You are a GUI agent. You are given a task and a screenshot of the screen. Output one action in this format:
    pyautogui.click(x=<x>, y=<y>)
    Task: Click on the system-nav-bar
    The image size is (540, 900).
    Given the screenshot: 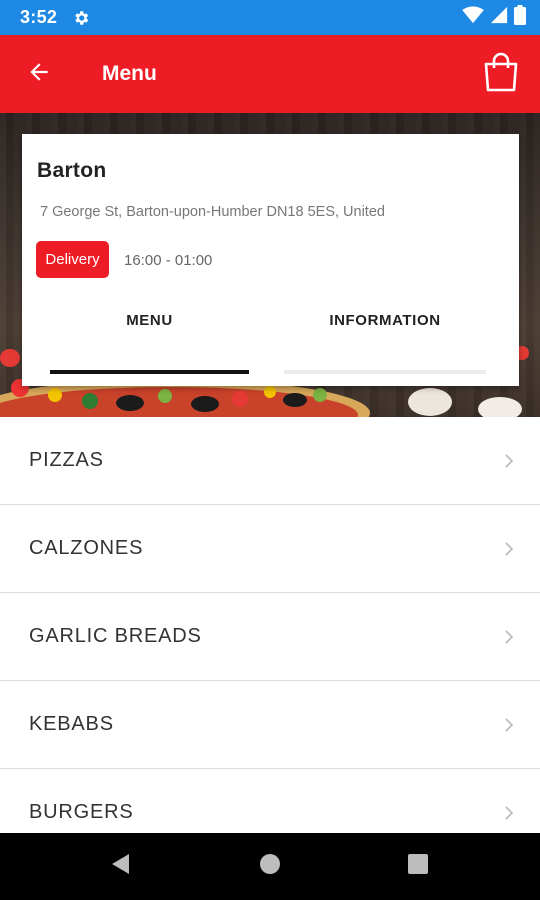 What is the action you would take?
    pyautogui.click(x=270, y=866)
    